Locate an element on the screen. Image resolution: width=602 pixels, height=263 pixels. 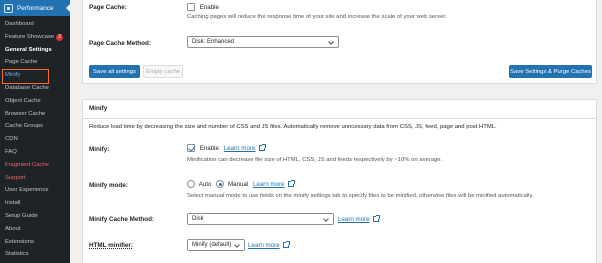
page-cache-enable-row: Enable is located at coordinates (203, 7).